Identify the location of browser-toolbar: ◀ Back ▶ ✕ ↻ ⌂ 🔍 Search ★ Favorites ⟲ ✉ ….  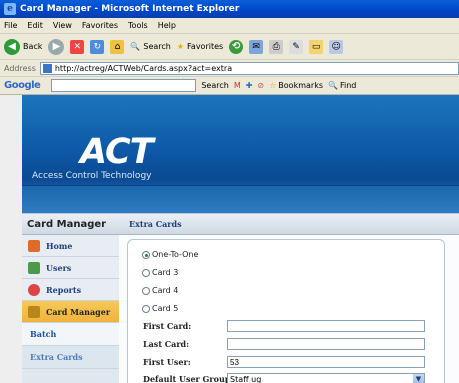
(229, 47).